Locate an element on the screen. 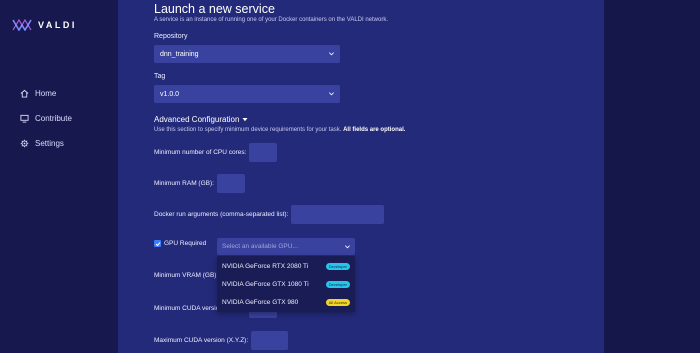  min-vram-field: Minimum VRAM (GB): is located at coordinates (186, 275).